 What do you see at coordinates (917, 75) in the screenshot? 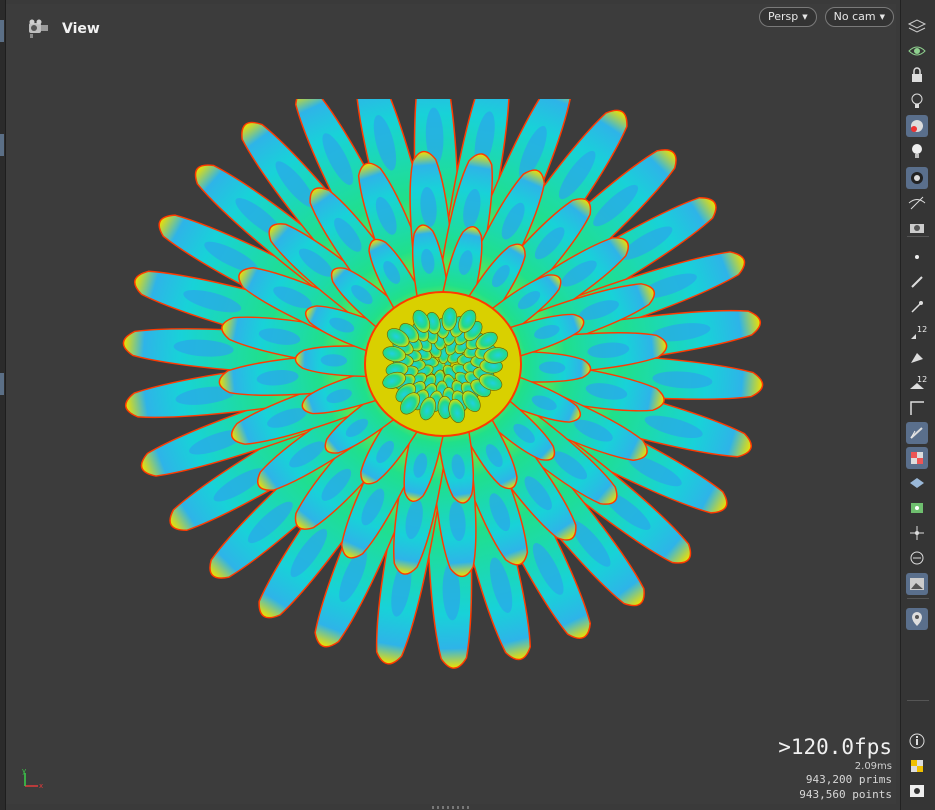
I see `lock-icon` at bounding box center [917, 75].